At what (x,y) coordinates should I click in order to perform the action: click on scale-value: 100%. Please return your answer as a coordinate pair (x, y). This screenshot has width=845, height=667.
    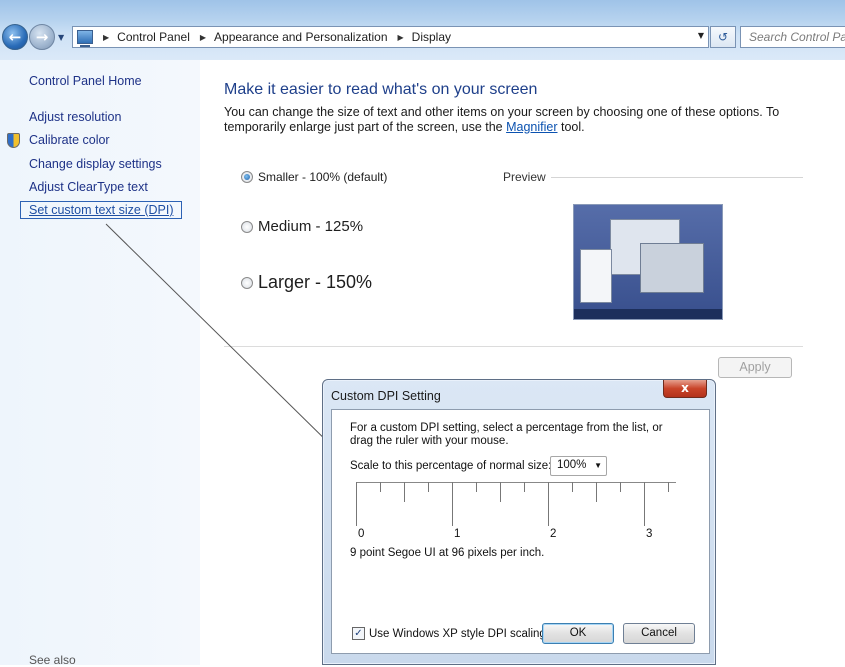
    Looking at the image, I should click on (572, 465).